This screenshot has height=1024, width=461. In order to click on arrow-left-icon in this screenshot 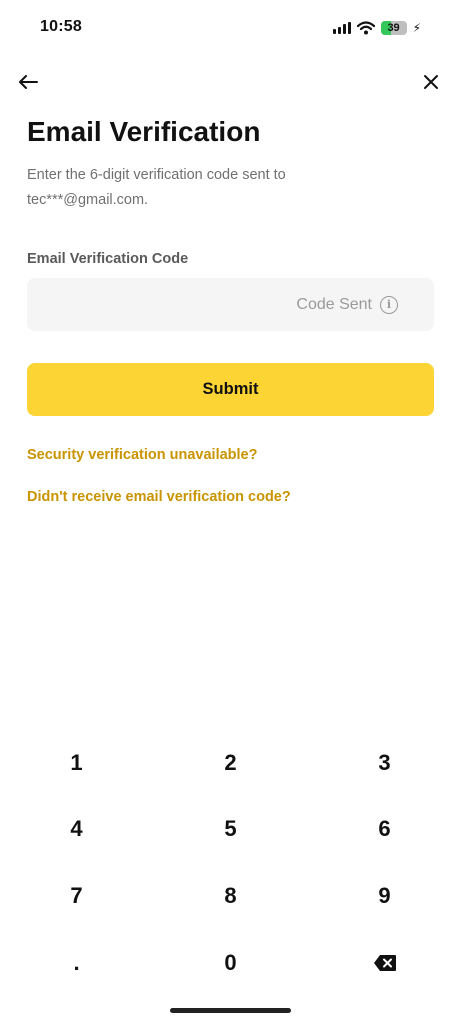, I will do `click(28, 82)`.